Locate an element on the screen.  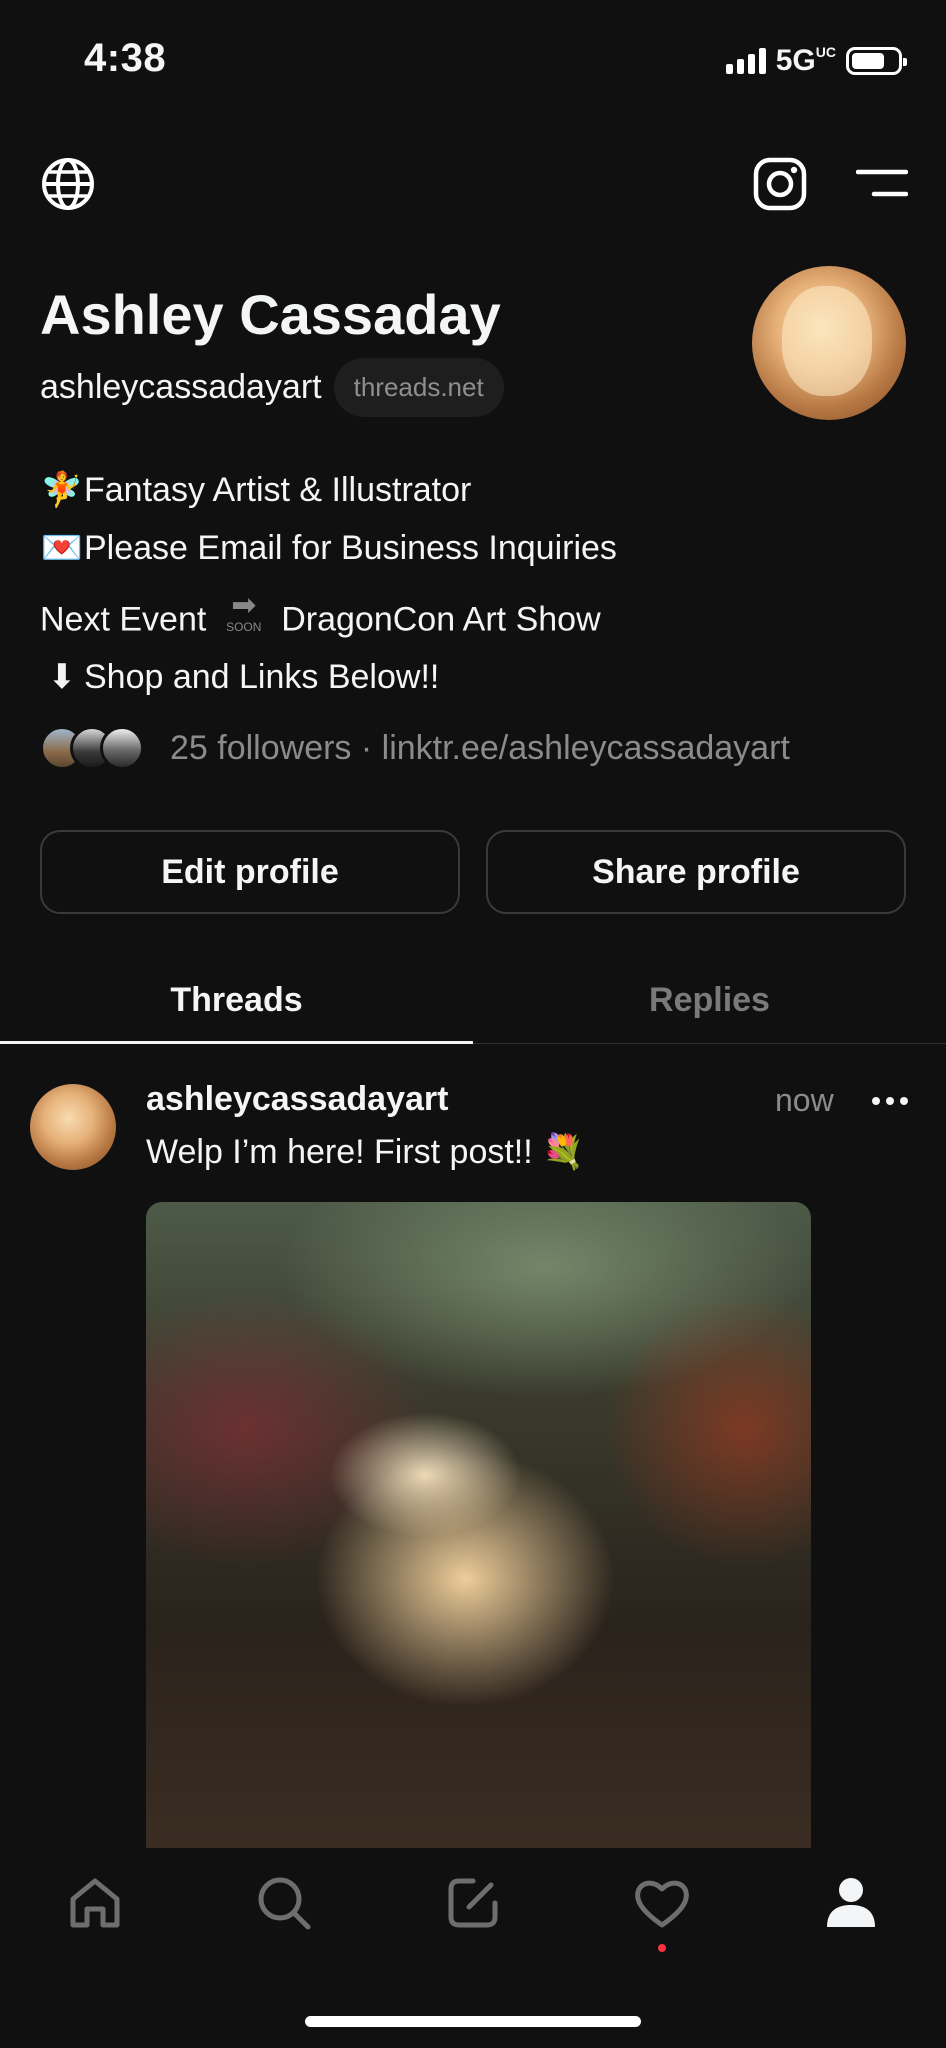
love-letter-emoji-icon: 💌 is located at coordinates (62, 547).